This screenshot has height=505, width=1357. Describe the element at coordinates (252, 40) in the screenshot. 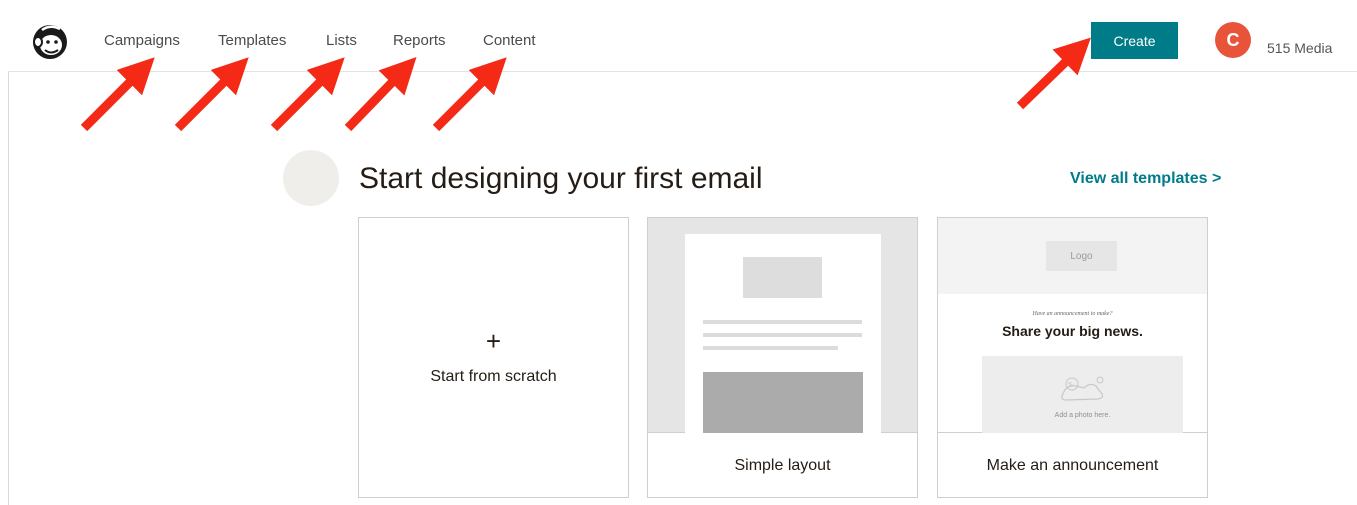

I see `nav-templates: Templates` at that location.